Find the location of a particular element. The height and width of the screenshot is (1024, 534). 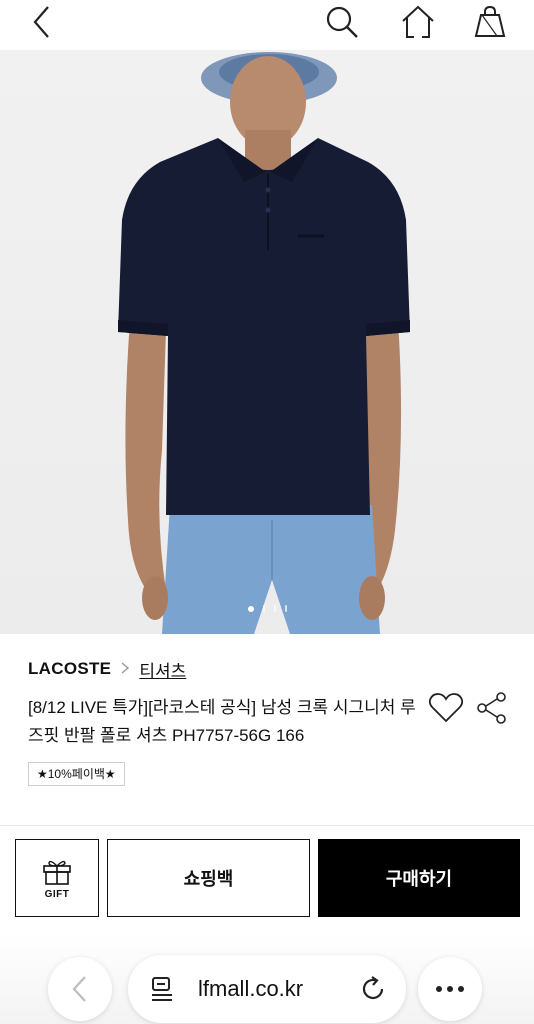

browser-toolbar: lfmall.co.kr is located at coordinates (267, 979).